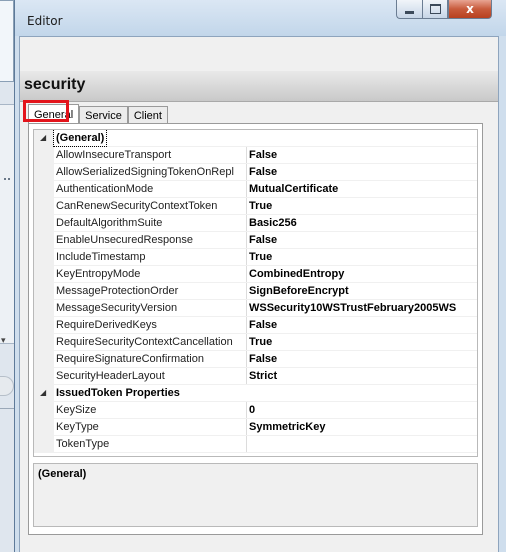 Image resolution: width=506 pixels, height=552 pixels. I want to click on property-value: 0, so click(252, 410).